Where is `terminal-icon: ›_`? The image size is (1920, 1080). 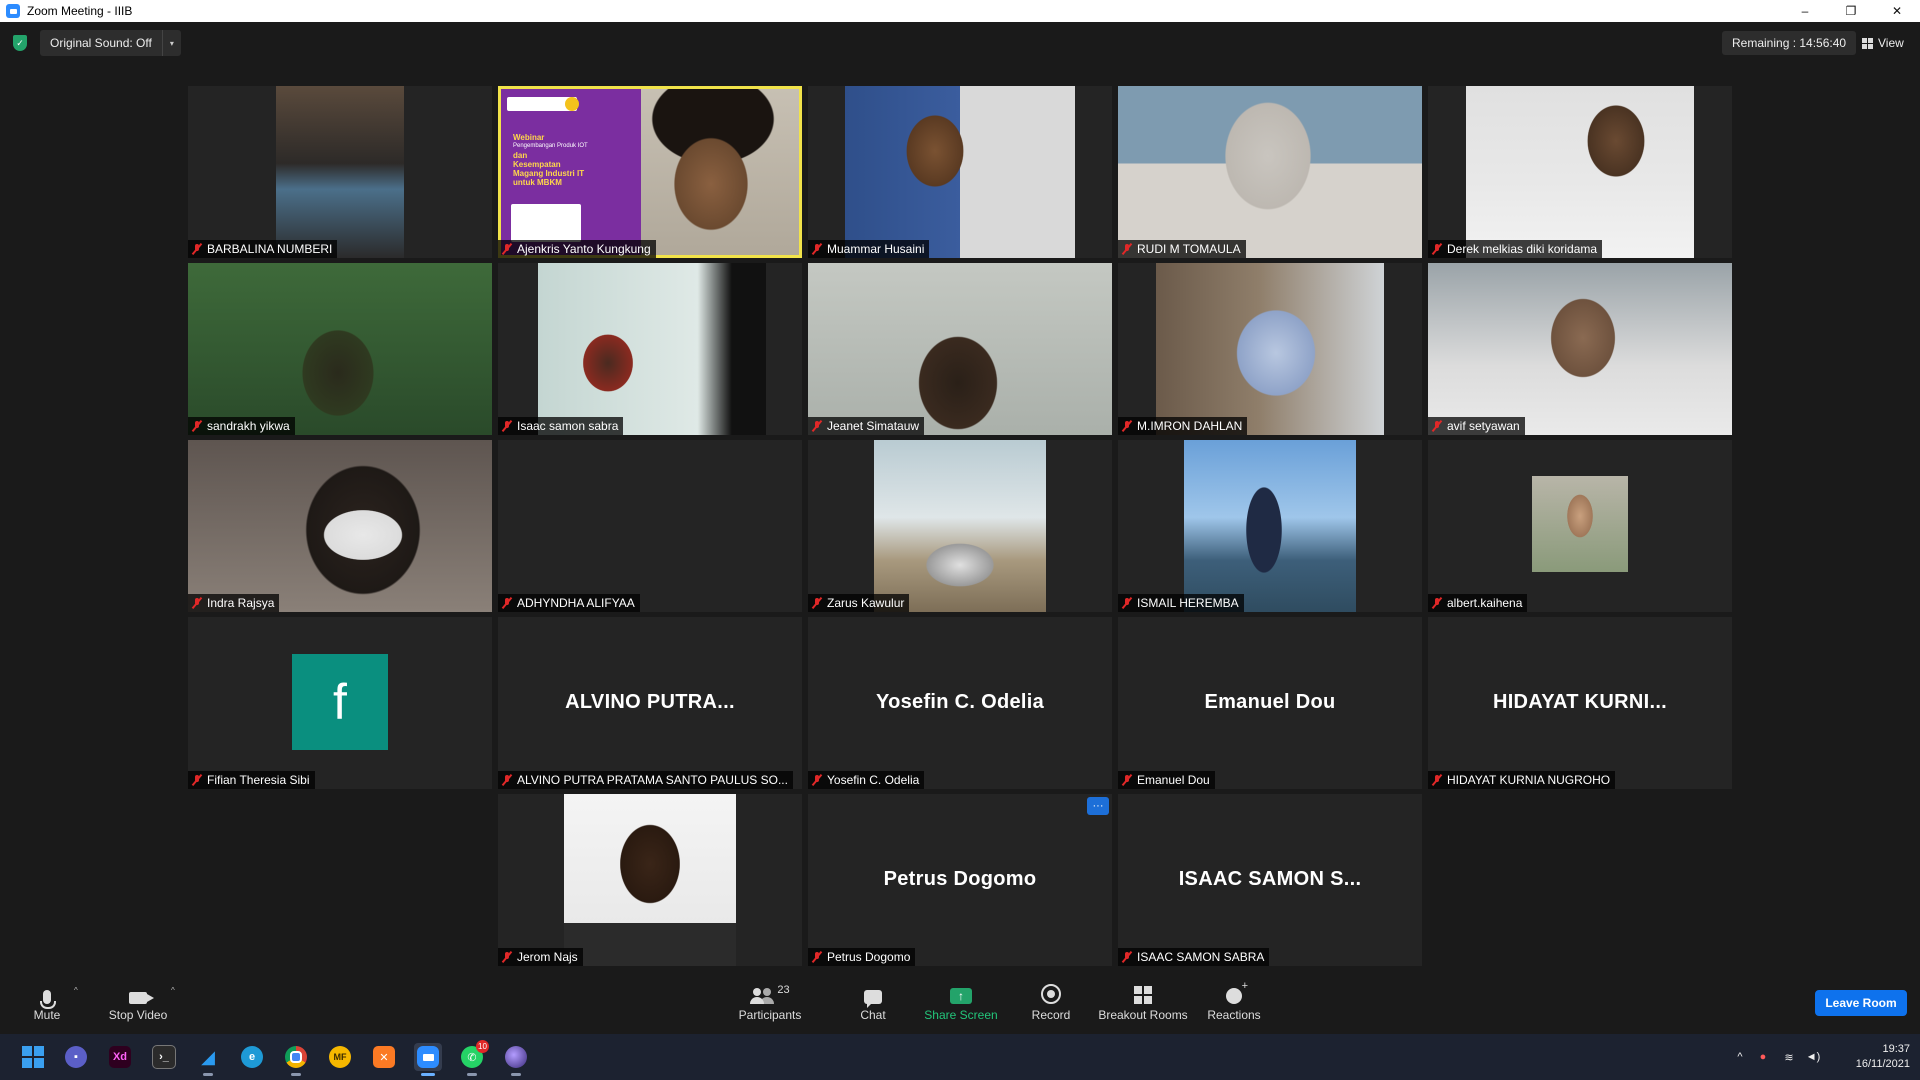 terminal-icon: ›_ is located at coordinates (164, 1057).